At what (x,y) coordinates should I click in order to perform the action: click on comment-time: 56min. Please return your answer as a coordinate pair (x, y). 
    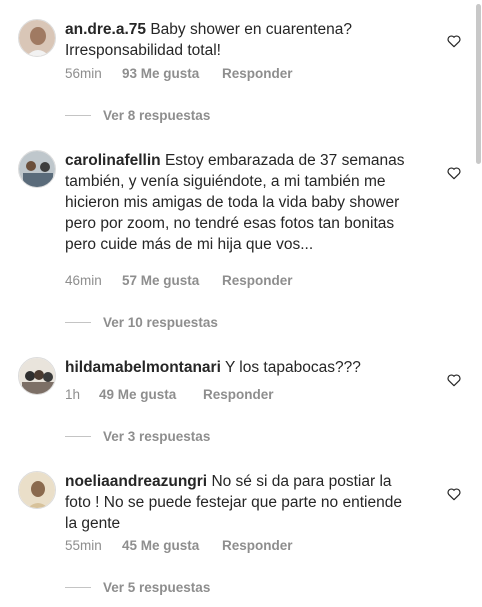
    Looking at the image, I should click on (83, 73).